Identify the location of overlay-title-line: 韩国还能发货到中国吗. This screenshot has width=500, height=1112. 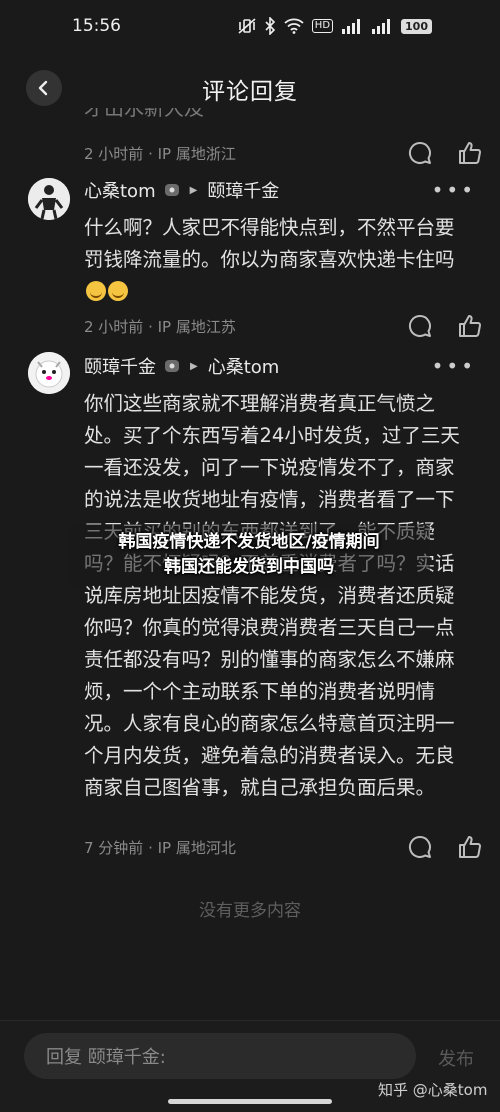
(249, 567).